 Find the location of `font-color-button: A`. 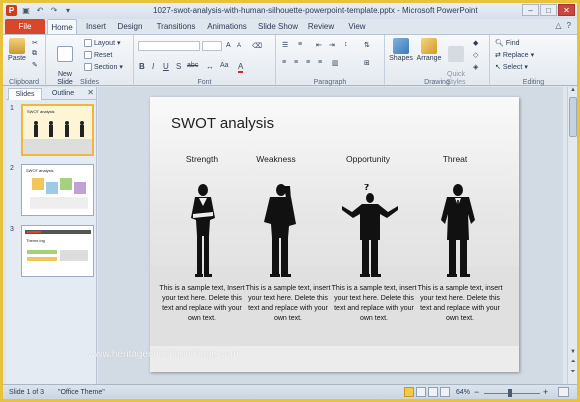

font-color-button: A is located at coordinates (241, 67).